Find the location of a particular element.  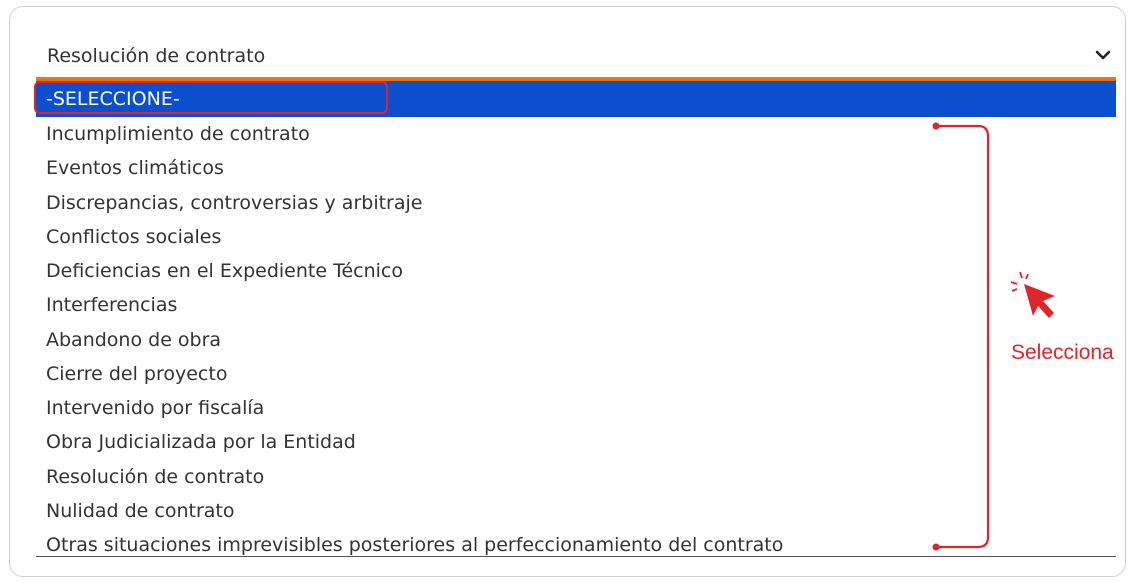

annotation-label: Selecciona is located at coordinates (1062, 352).